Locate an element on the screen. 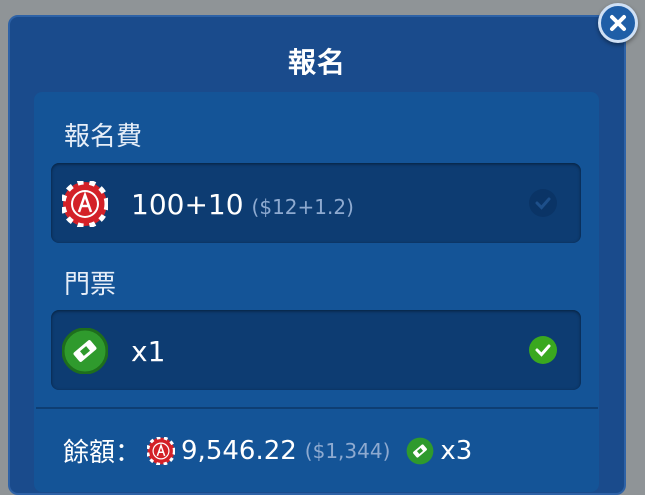 Image resolution: width=645 pixels, height=495 pixels. ticket-check is located at coordinates (543, 350).